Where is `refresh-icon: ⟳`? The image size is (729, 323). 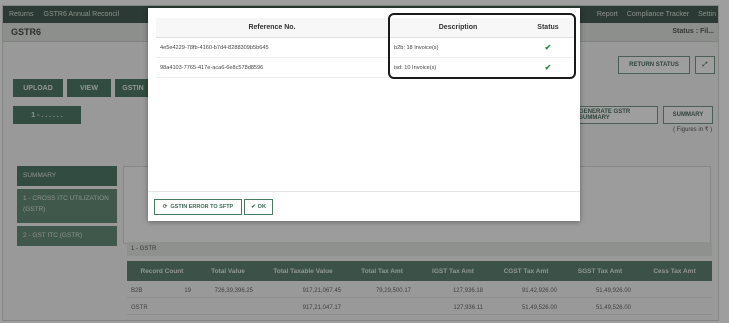
refresh-icon: ⟳ is located at coordinates (165, 207).